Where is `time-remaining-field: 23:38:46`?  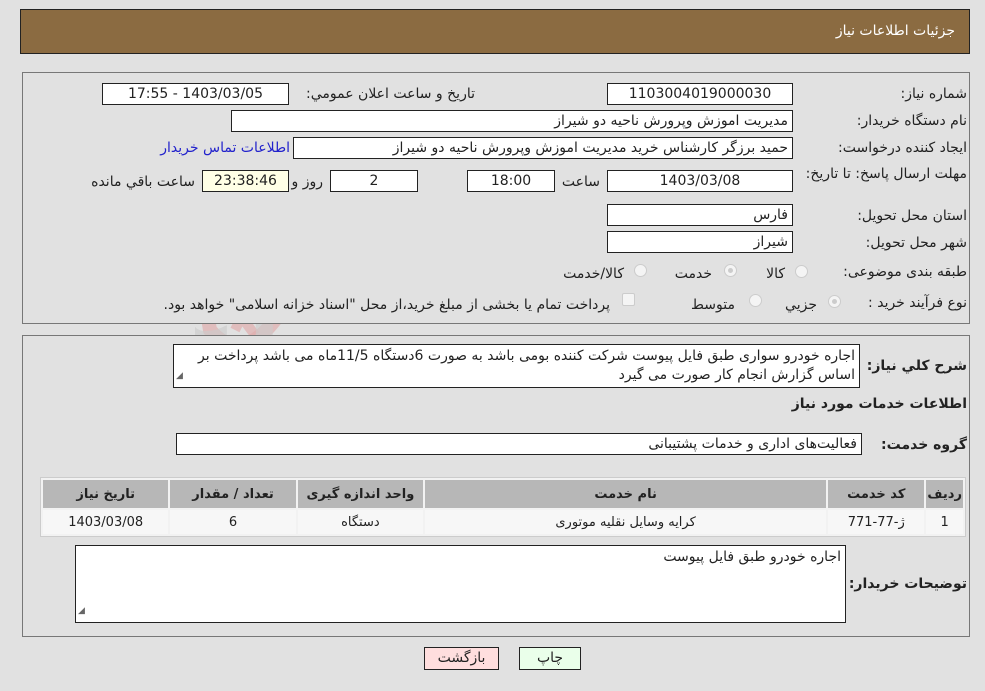
time-remaining-field: 23:38:46 is located at coordinates (245, 181).